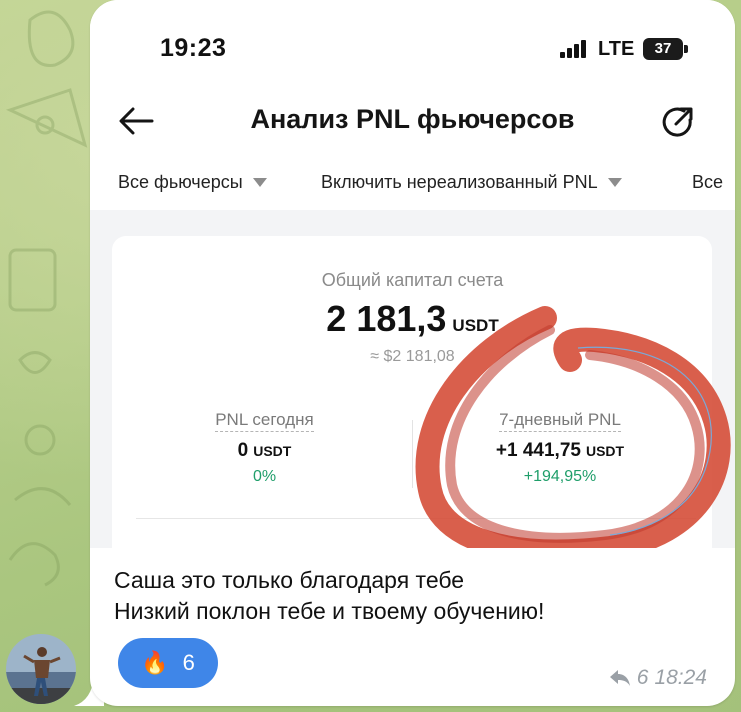 The image size is (741, 712). I want to click on pnl-today-label: PNL сегодня, so click(264, 421).